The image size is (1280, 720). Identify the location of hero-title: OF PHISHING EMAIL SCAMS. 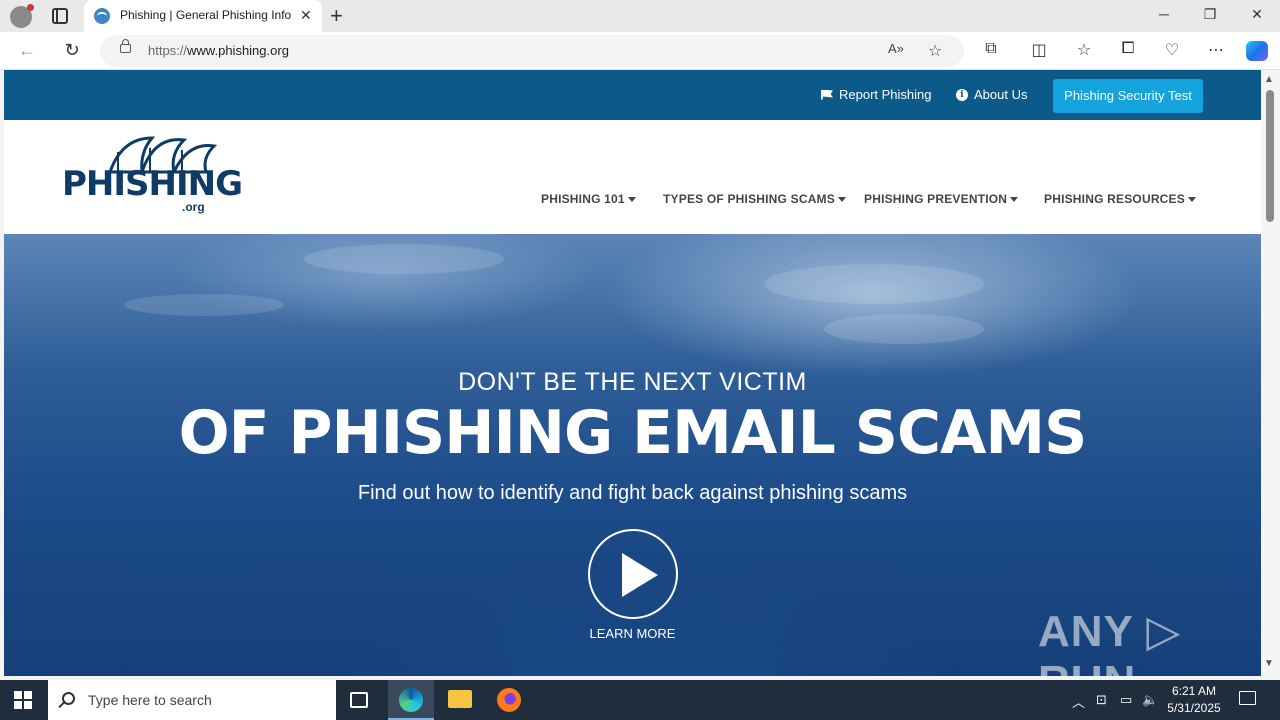
(633, 433).